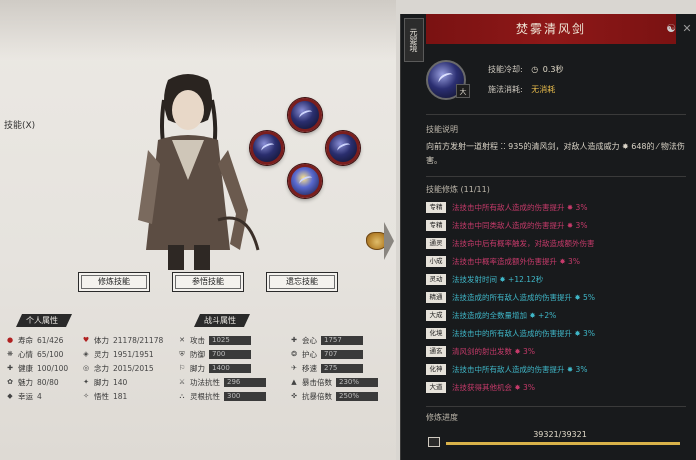 The image size is (696, 460). What do you see at coordinates (436, 207) in the screenshot?
I see `cultivation-tag: 专精` at bounding box center [436, 207].